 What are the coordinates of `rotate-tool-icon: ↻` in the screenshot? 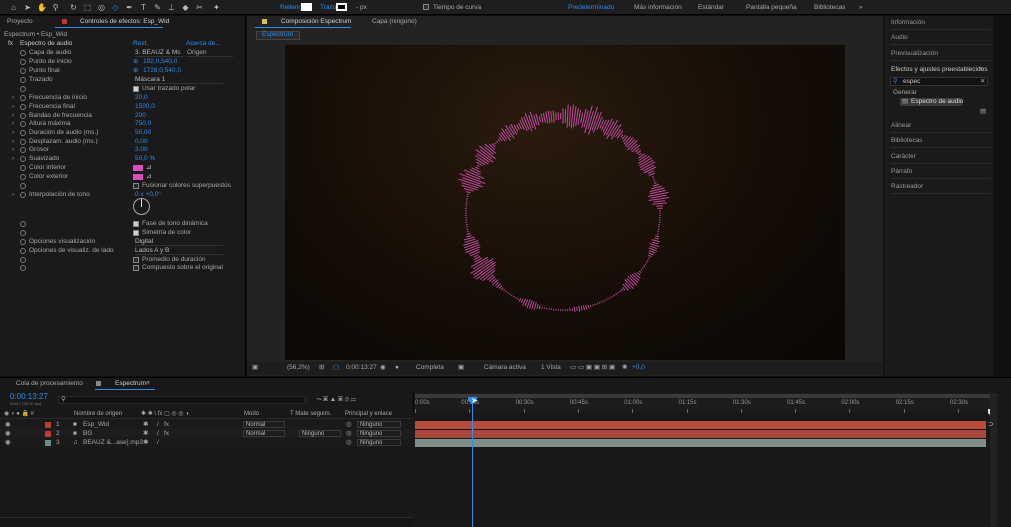 It's located at (73, 7).